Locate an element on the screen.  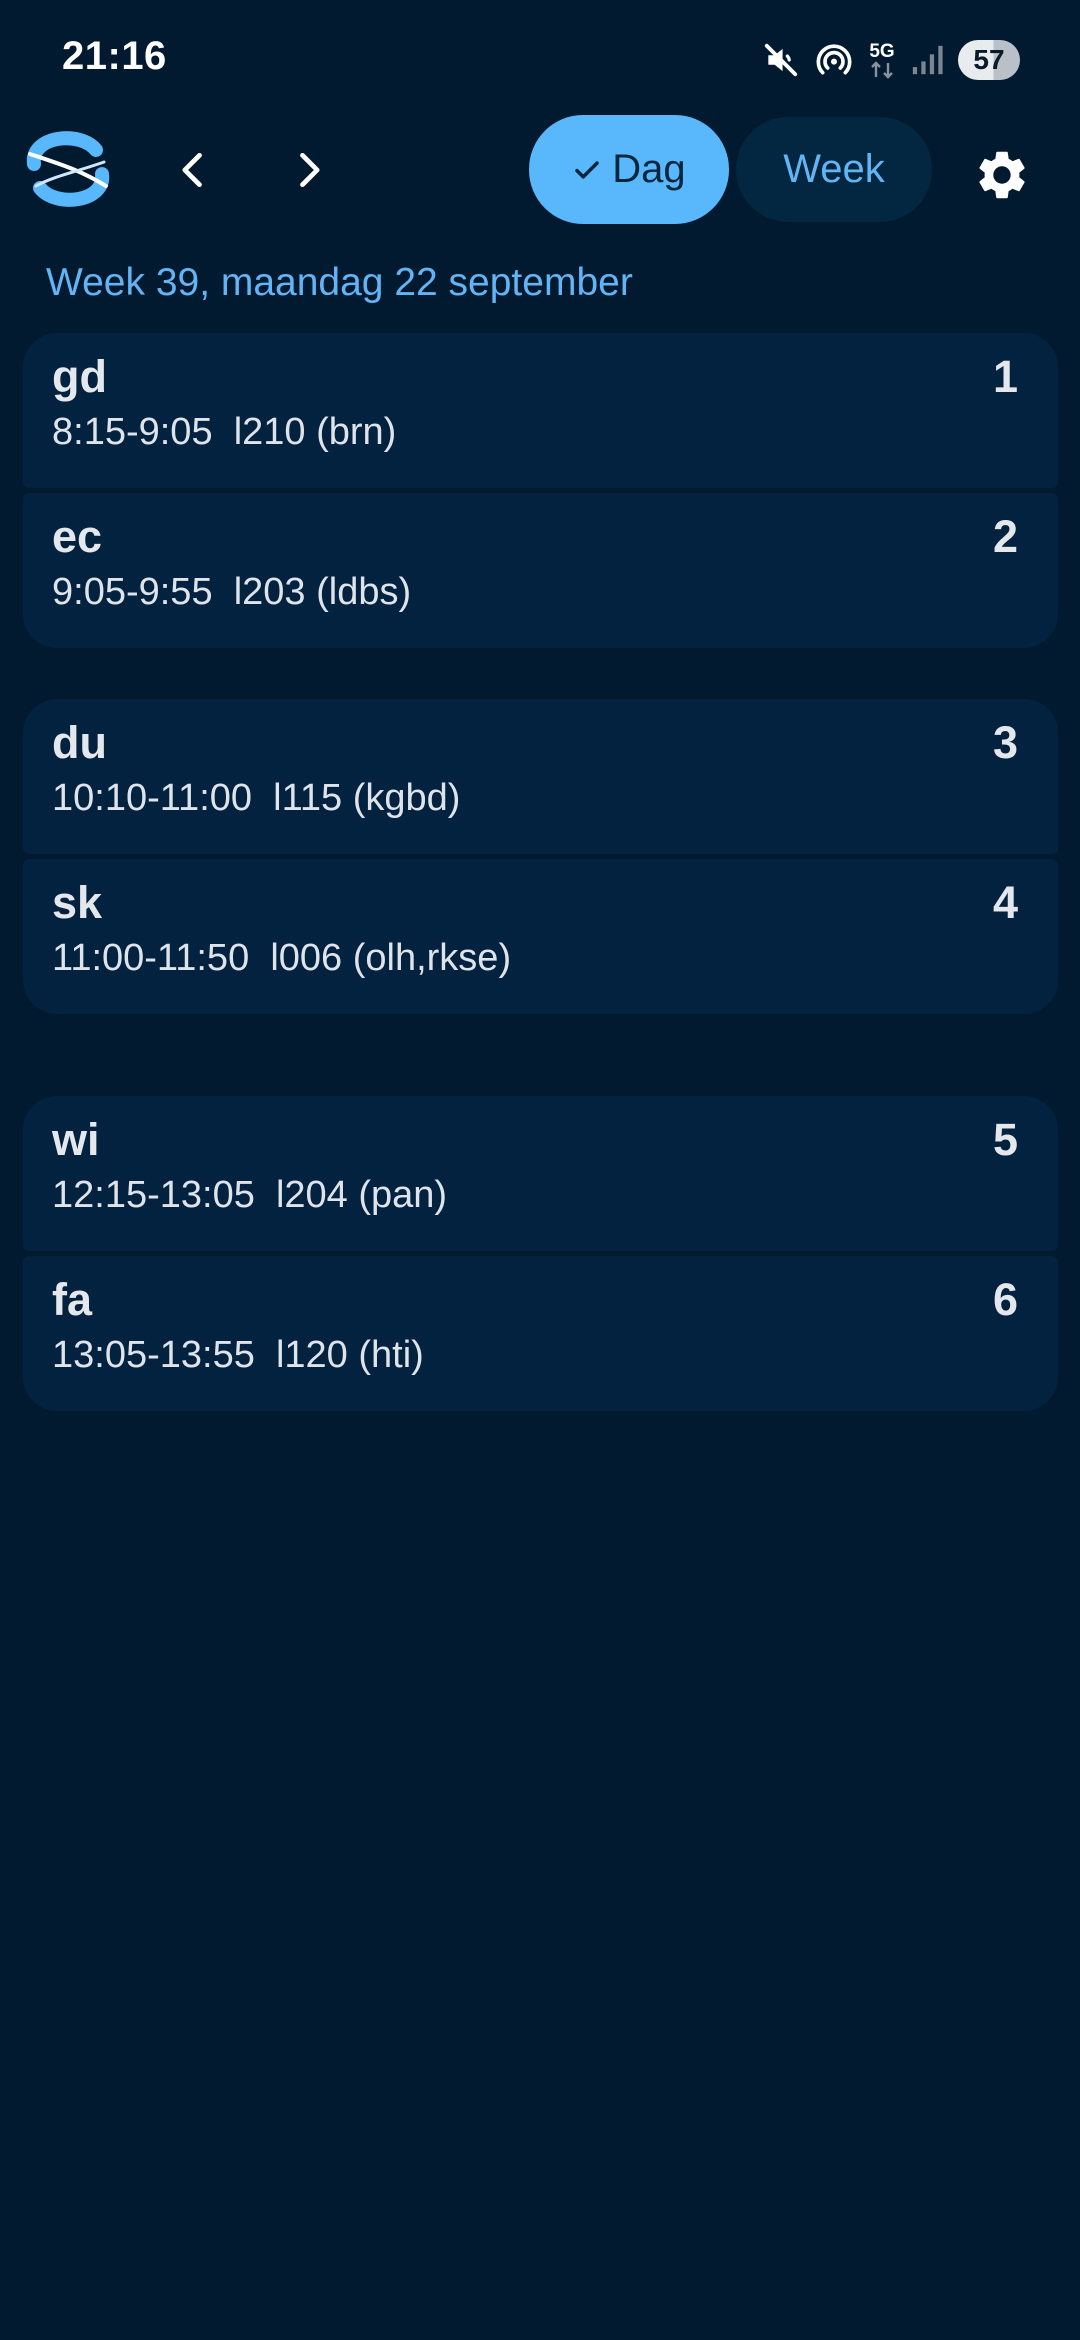
status-time: 21:16 is located at coordinates (114, 56).